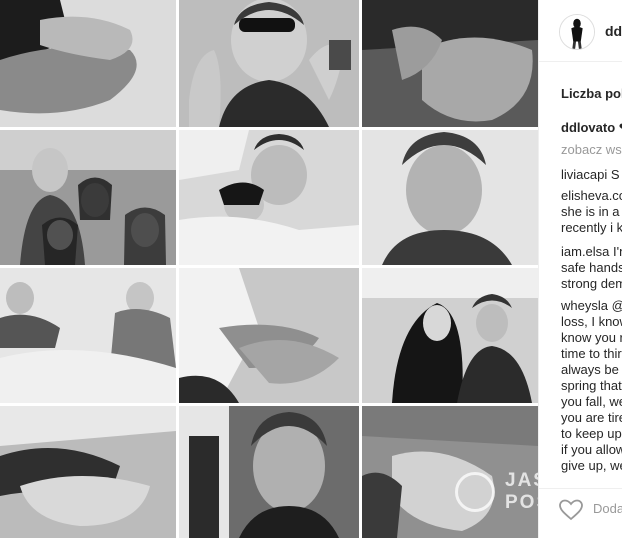  I want to click on comment-line: she is in a, so click(590, 211).